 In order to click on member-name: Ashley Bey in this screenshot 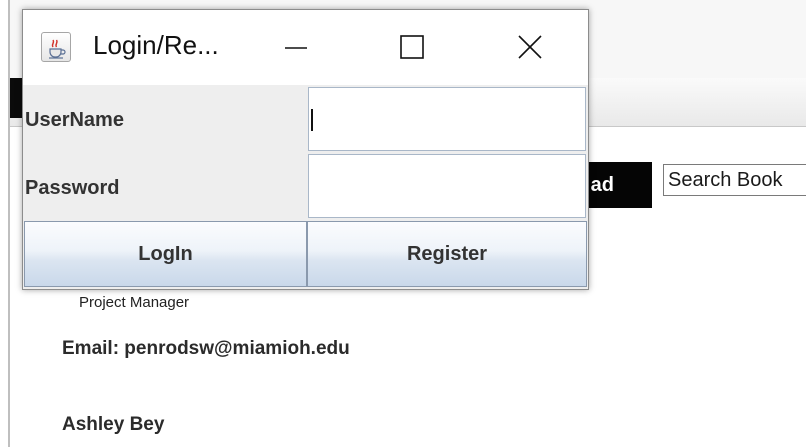, I will do `click(113, 424)`.